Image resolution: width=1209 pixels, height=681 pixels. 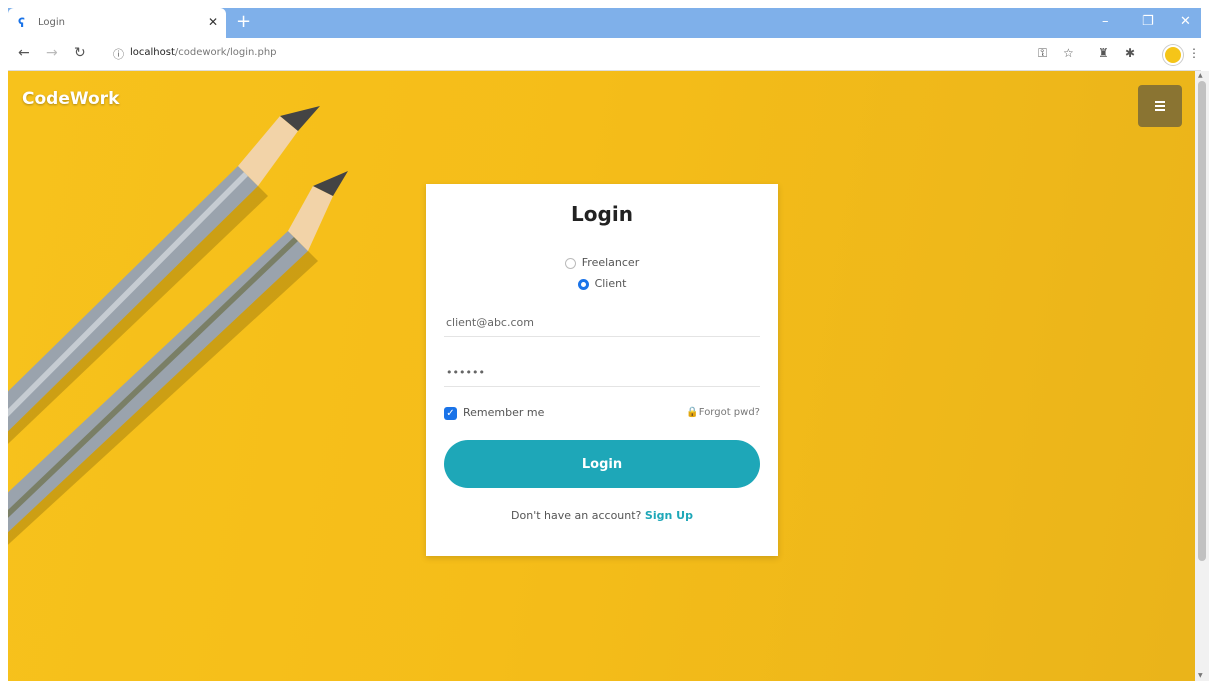 I want to click on scroll-up-icon: ▲, so click(x=1200, y=75).